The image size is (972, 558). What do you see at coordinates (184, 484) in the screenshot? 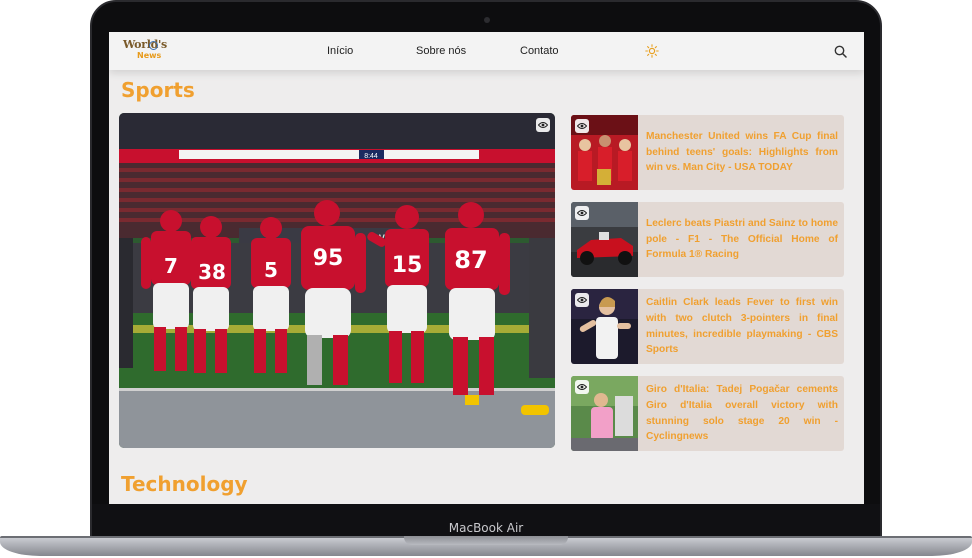
I see `section-title-technology: Technology` at bounding box center [184, 484].